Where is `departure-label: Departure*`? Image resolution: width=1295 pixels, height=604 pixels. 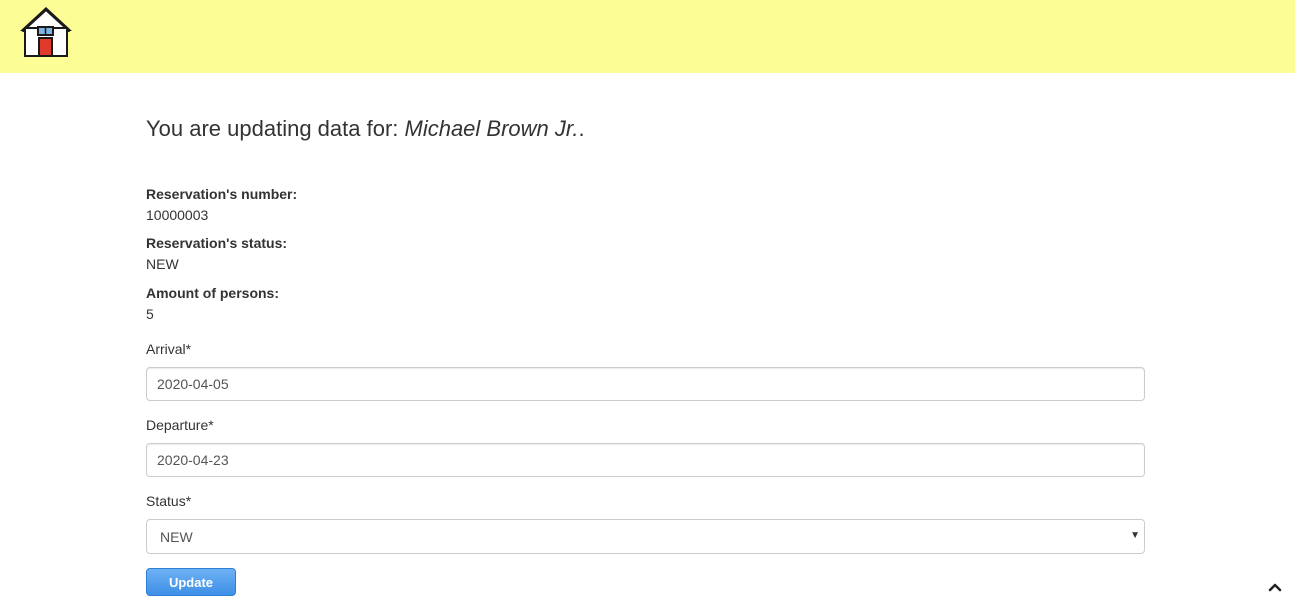
departure-label: Departure* is located at coordinates (180, 425).